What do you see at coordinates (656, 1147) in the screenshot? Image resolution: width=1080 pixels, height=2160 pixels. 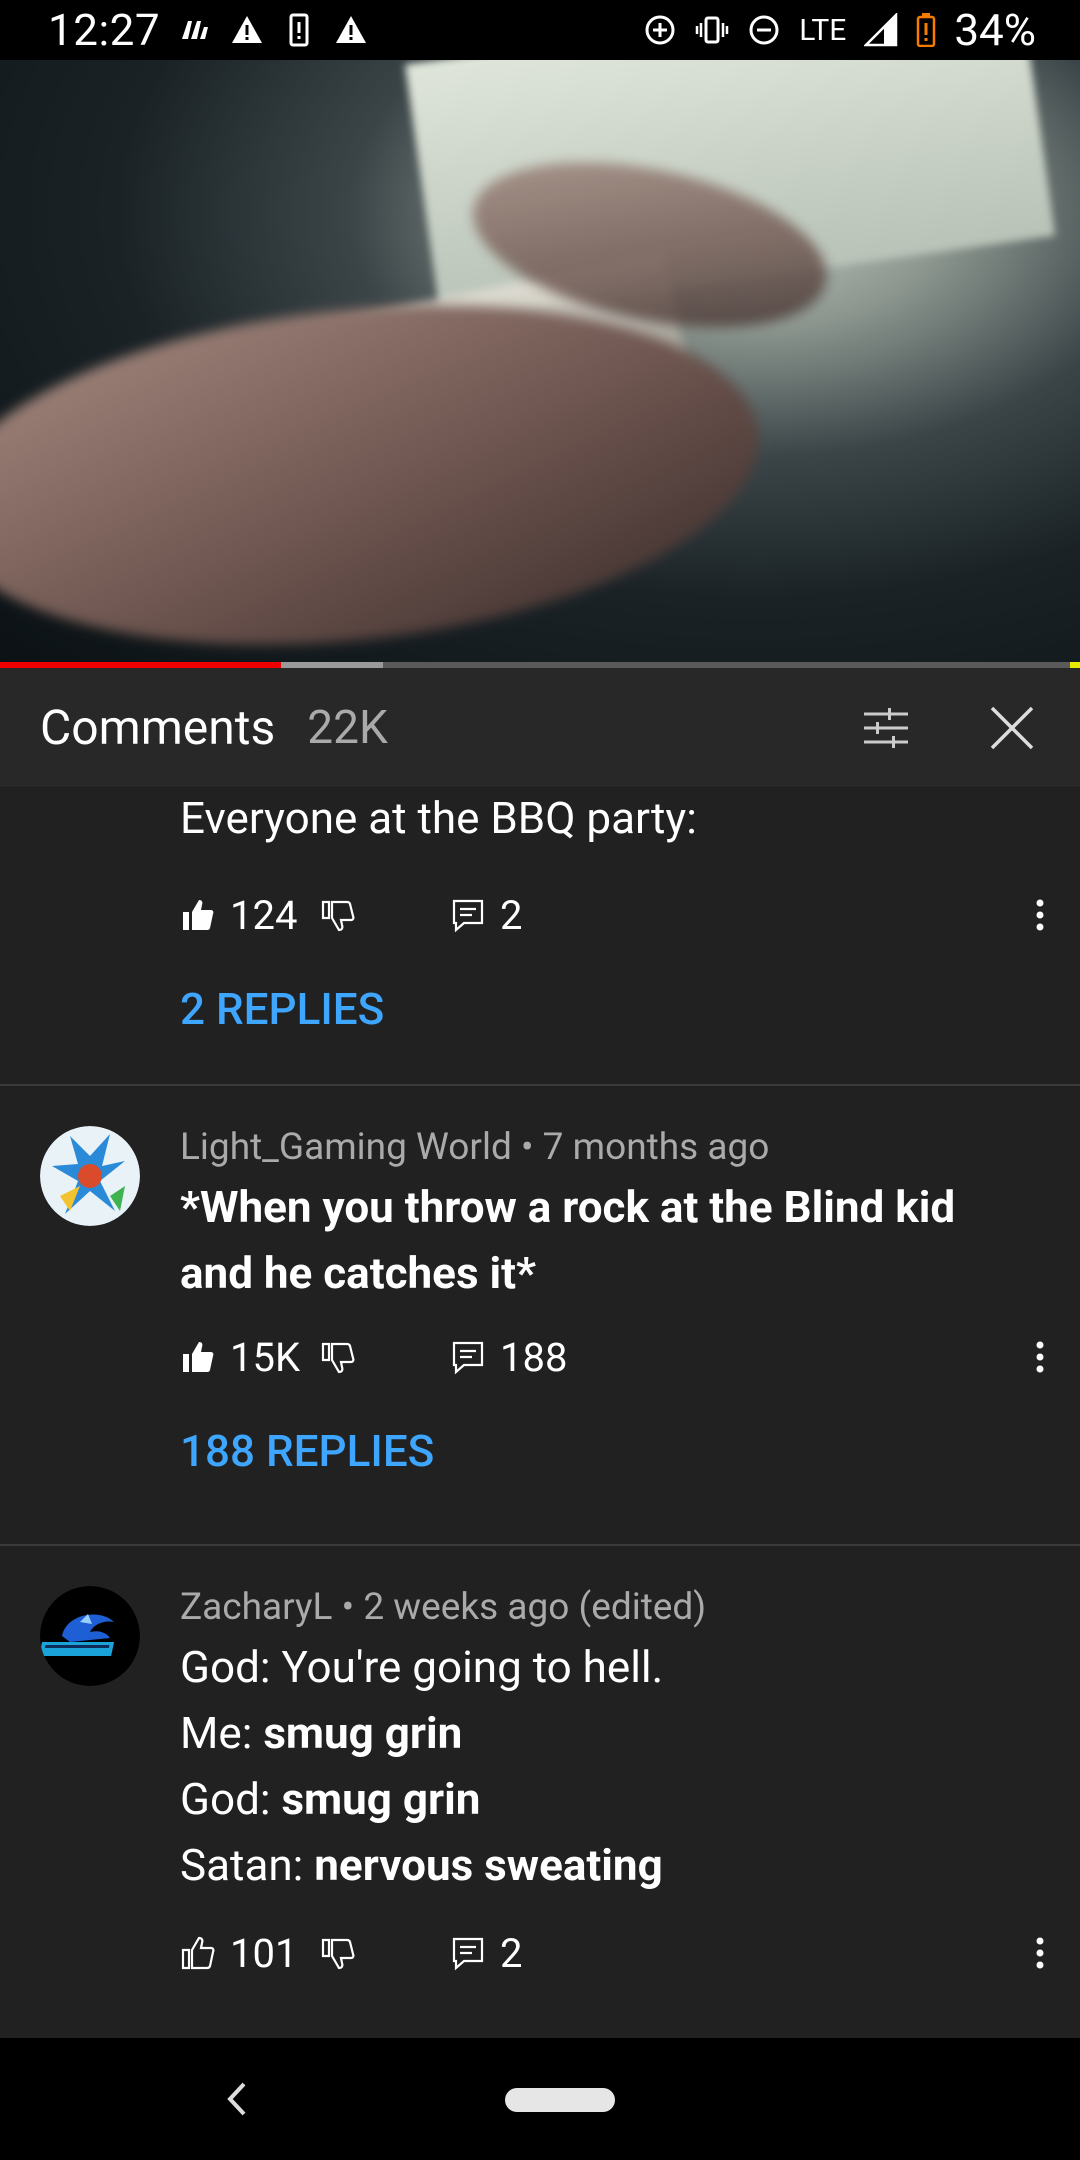 I see `comment-time: 7 months ago` at bounding box center [656, 1147].